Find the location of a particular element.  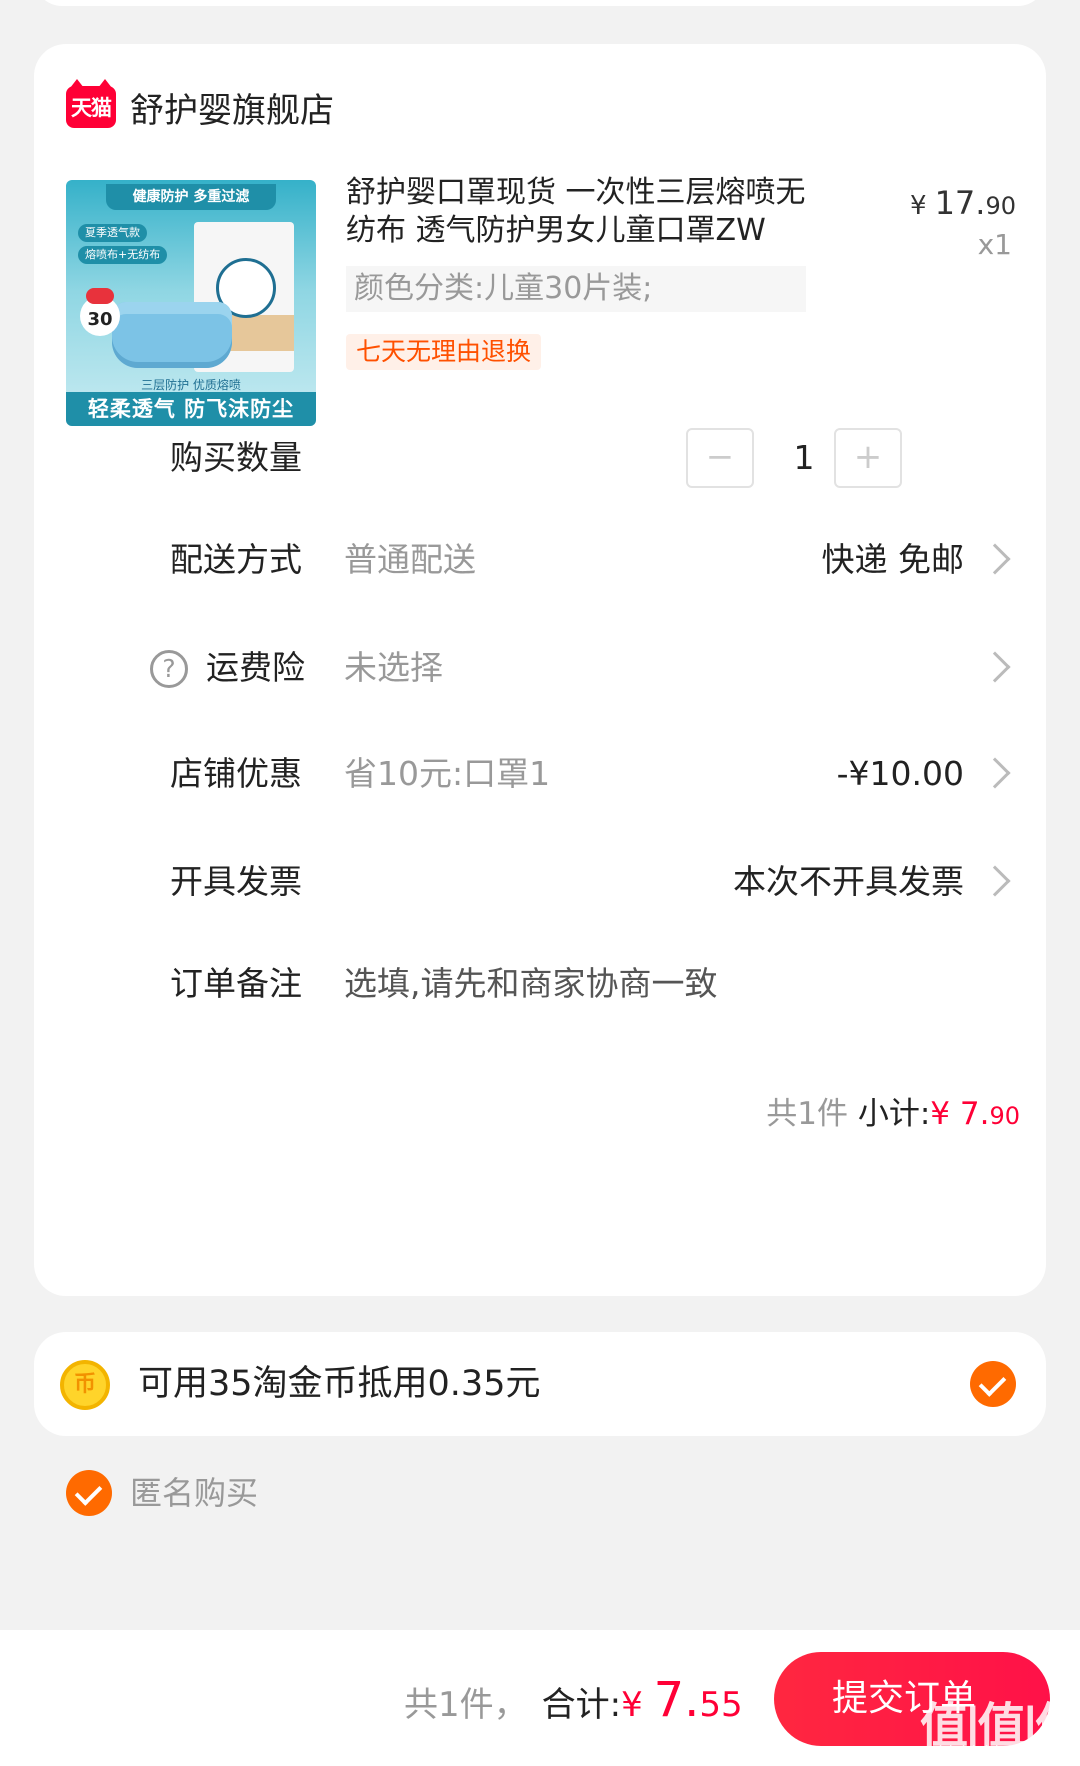

watermark-url: zhizhizhi.com is located at coordinates (984, 1751).